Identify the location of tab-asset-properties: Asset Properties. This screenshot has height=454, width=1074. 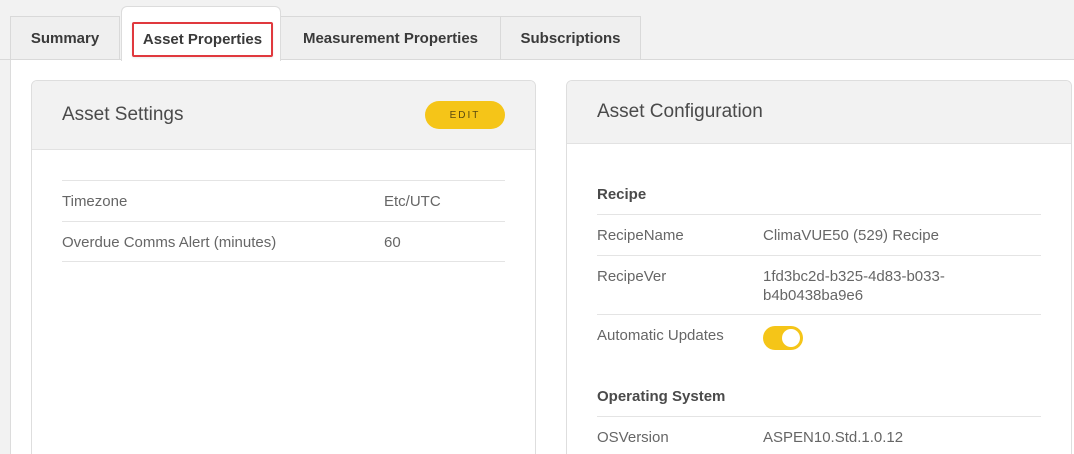
(201, 33).